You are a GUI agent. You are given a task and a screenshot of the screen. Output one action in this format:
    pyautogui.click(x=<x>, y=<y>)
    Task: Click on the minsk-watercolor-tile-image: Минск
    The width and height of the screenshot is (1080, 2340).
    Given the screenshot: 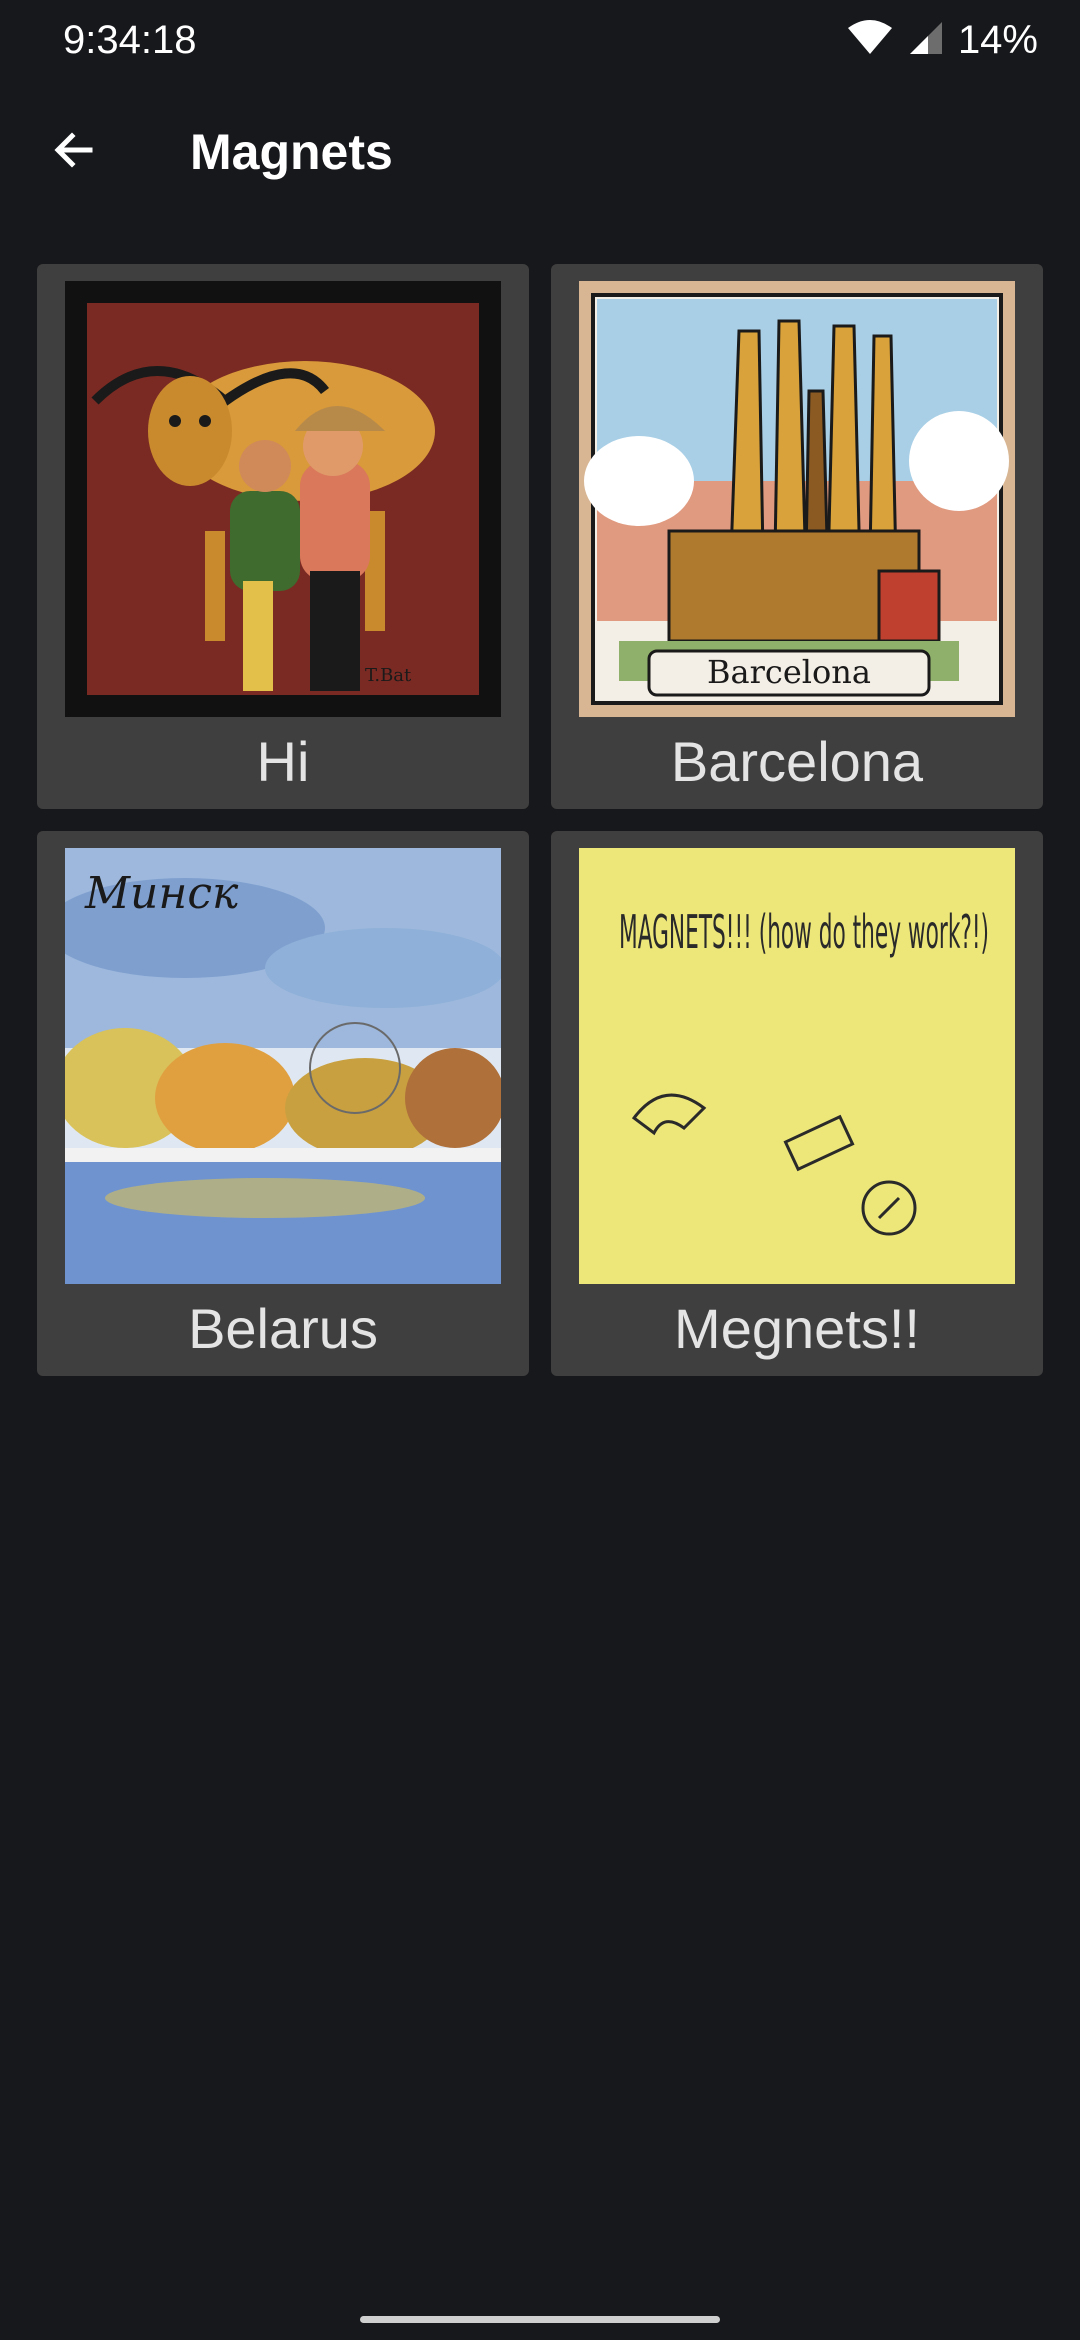 What is the action you would take?
    pyautogui.click(x=283, y=1066)
    